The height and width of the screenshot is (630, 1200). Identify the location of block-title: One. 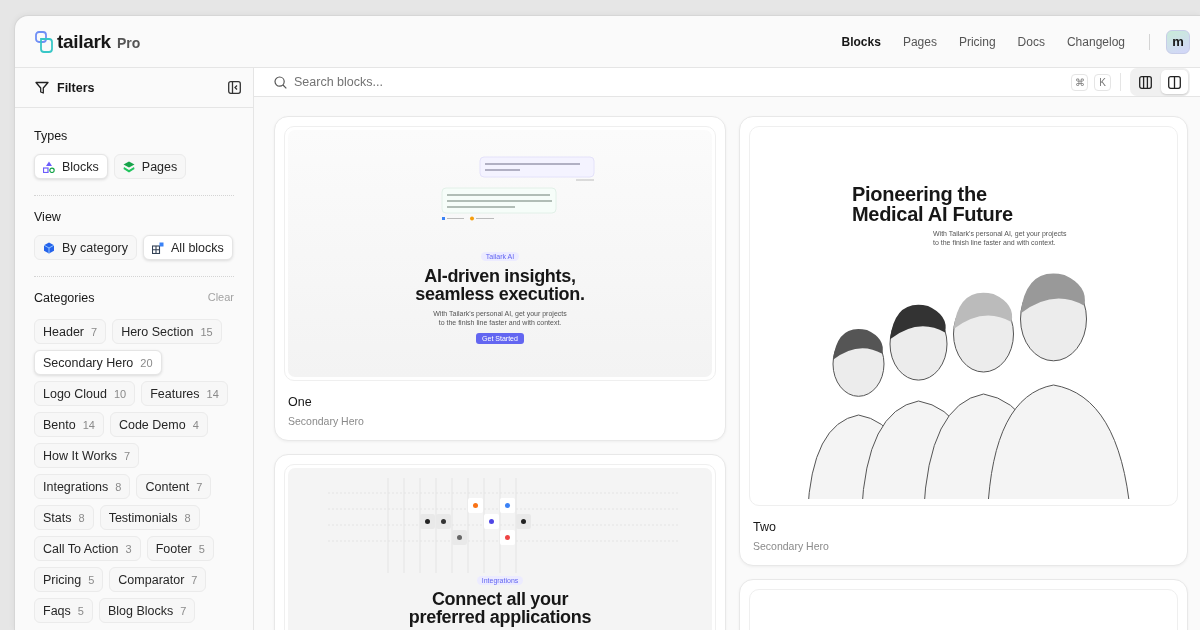
(300, 402).